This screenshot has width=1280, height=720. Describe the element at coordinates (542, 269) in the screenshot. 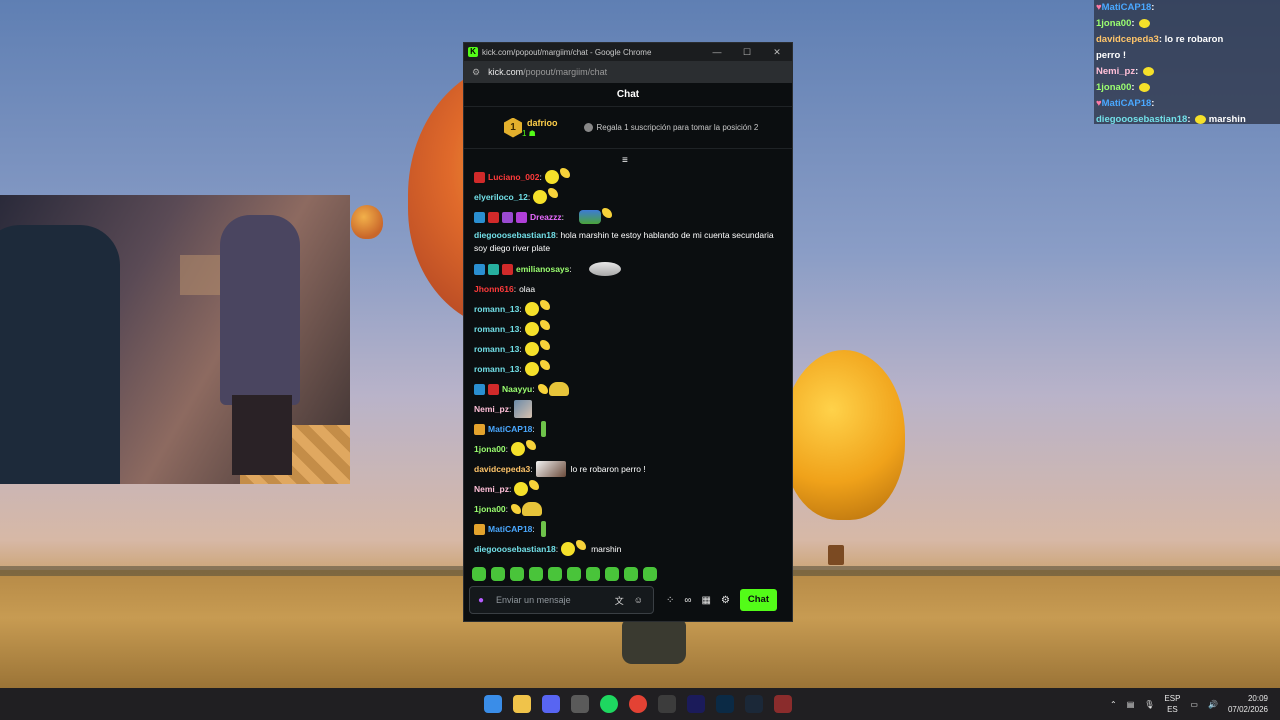

I see `chat-username: emilianosays` at that location.